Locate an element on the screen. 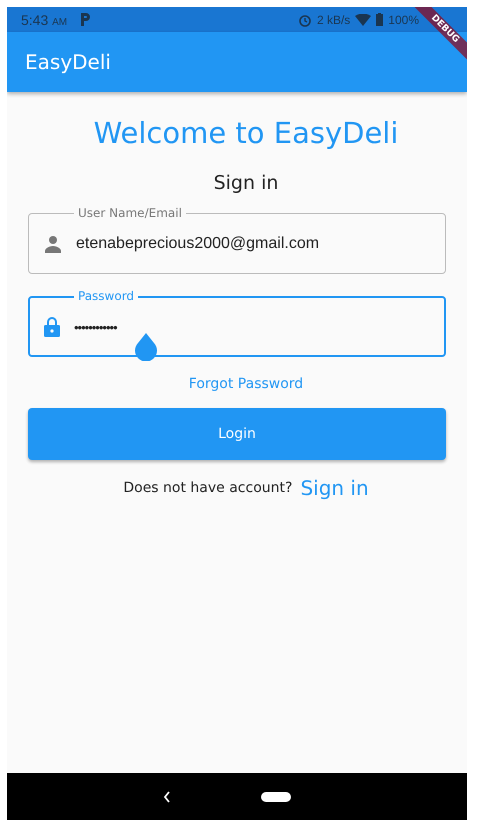 This screenshot has width=481, height=820. forgot-password-link: Forgot Password is located at coordinates (246, 384).